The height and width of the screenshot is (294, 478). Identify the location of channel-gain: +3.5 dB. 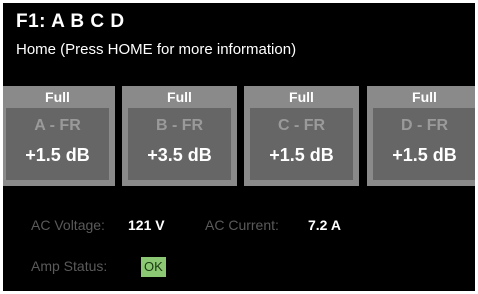
(179, 155).